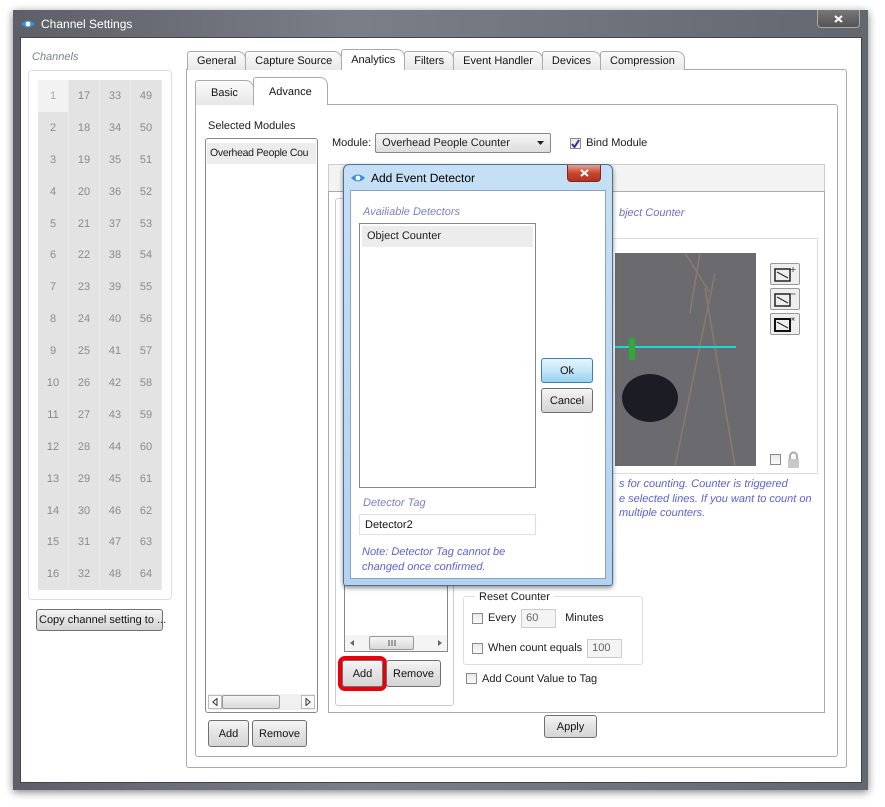  What do you see at coordinates (429, 60) in the screenshot?
I see `tab: Filters` at bounding box center [429, 60].